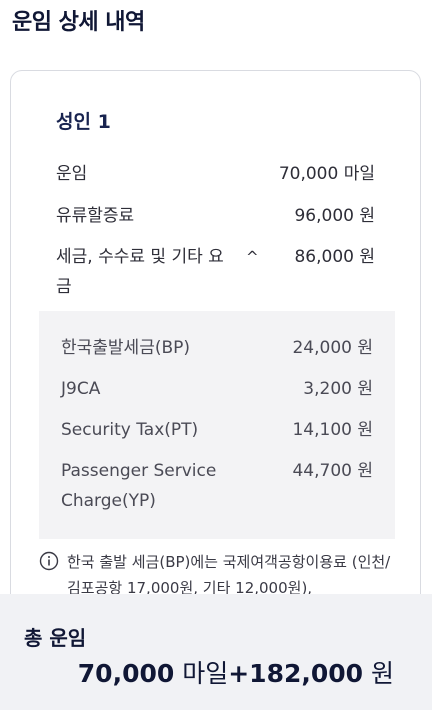 The image size is (432, 710). I want to click on fare-row: 운임 70,000 마일, so click(215, 174).